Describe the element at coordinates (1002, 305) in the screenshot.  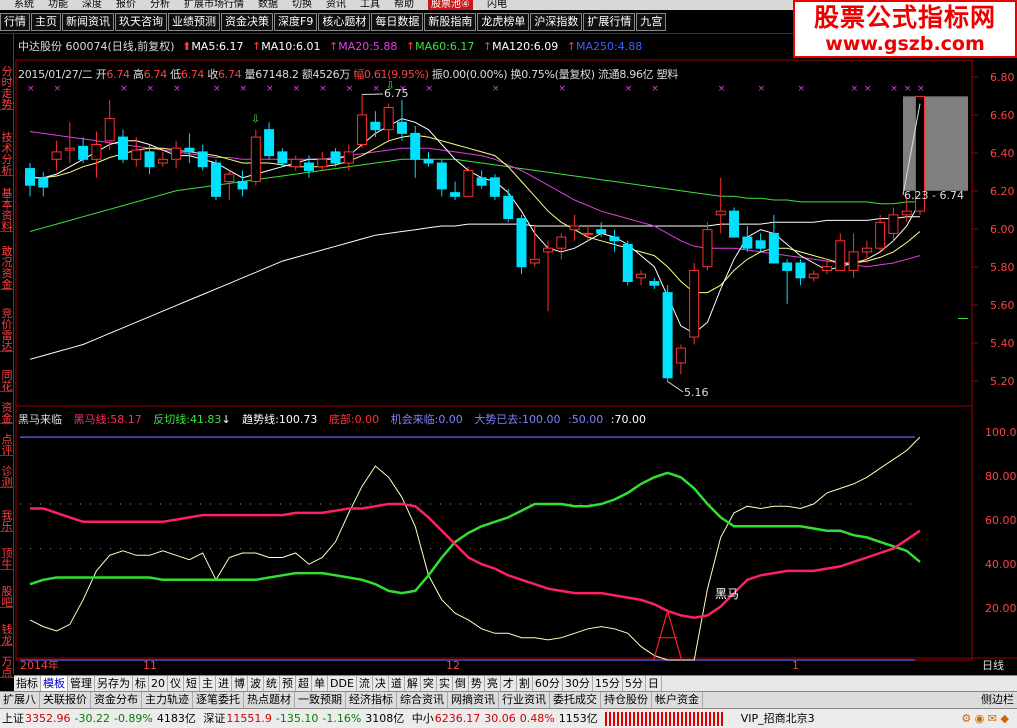
I see `price-tick-6: 5.60` at that location.